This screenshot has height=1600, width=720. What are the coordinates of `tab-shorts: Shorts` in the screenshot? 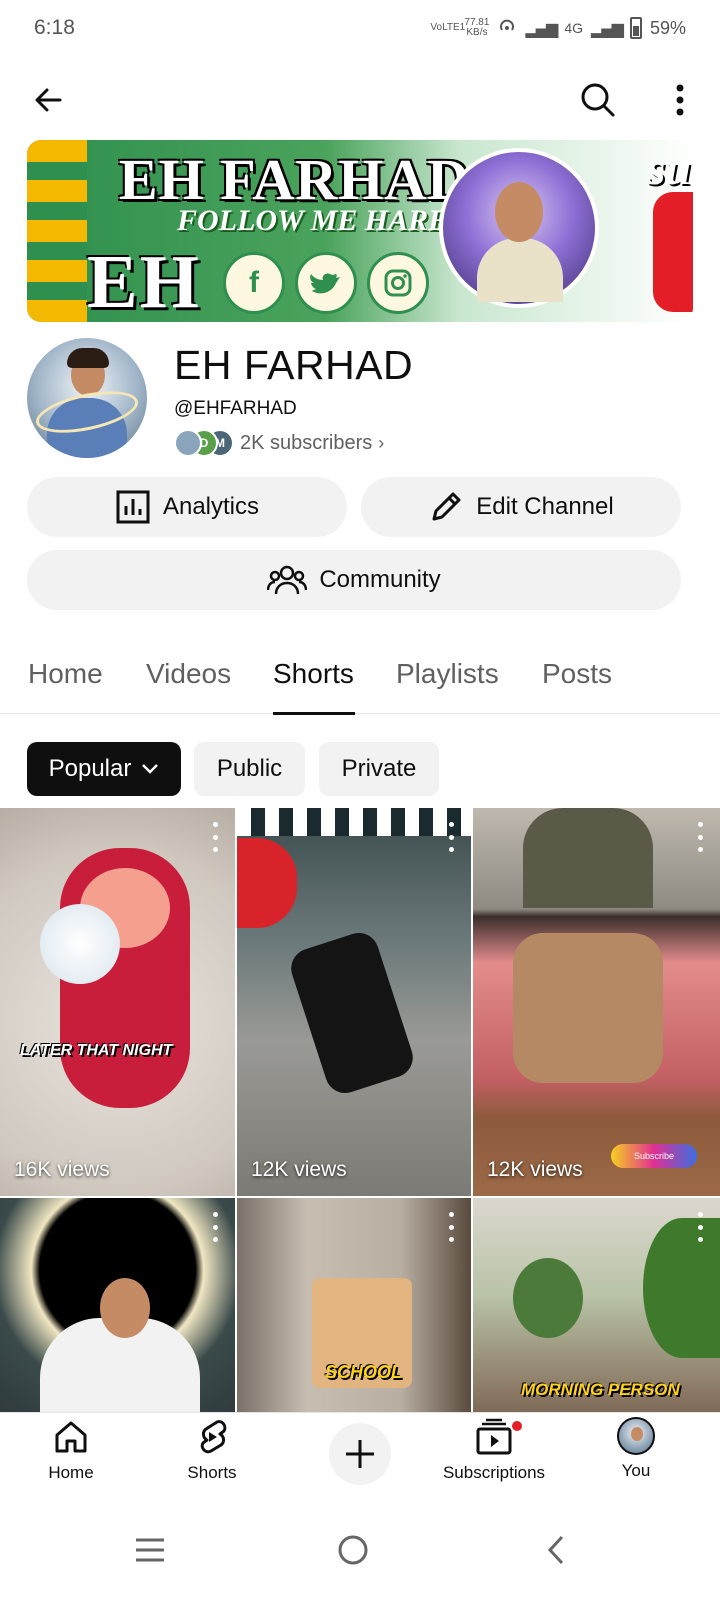 It's located at (314, 686).